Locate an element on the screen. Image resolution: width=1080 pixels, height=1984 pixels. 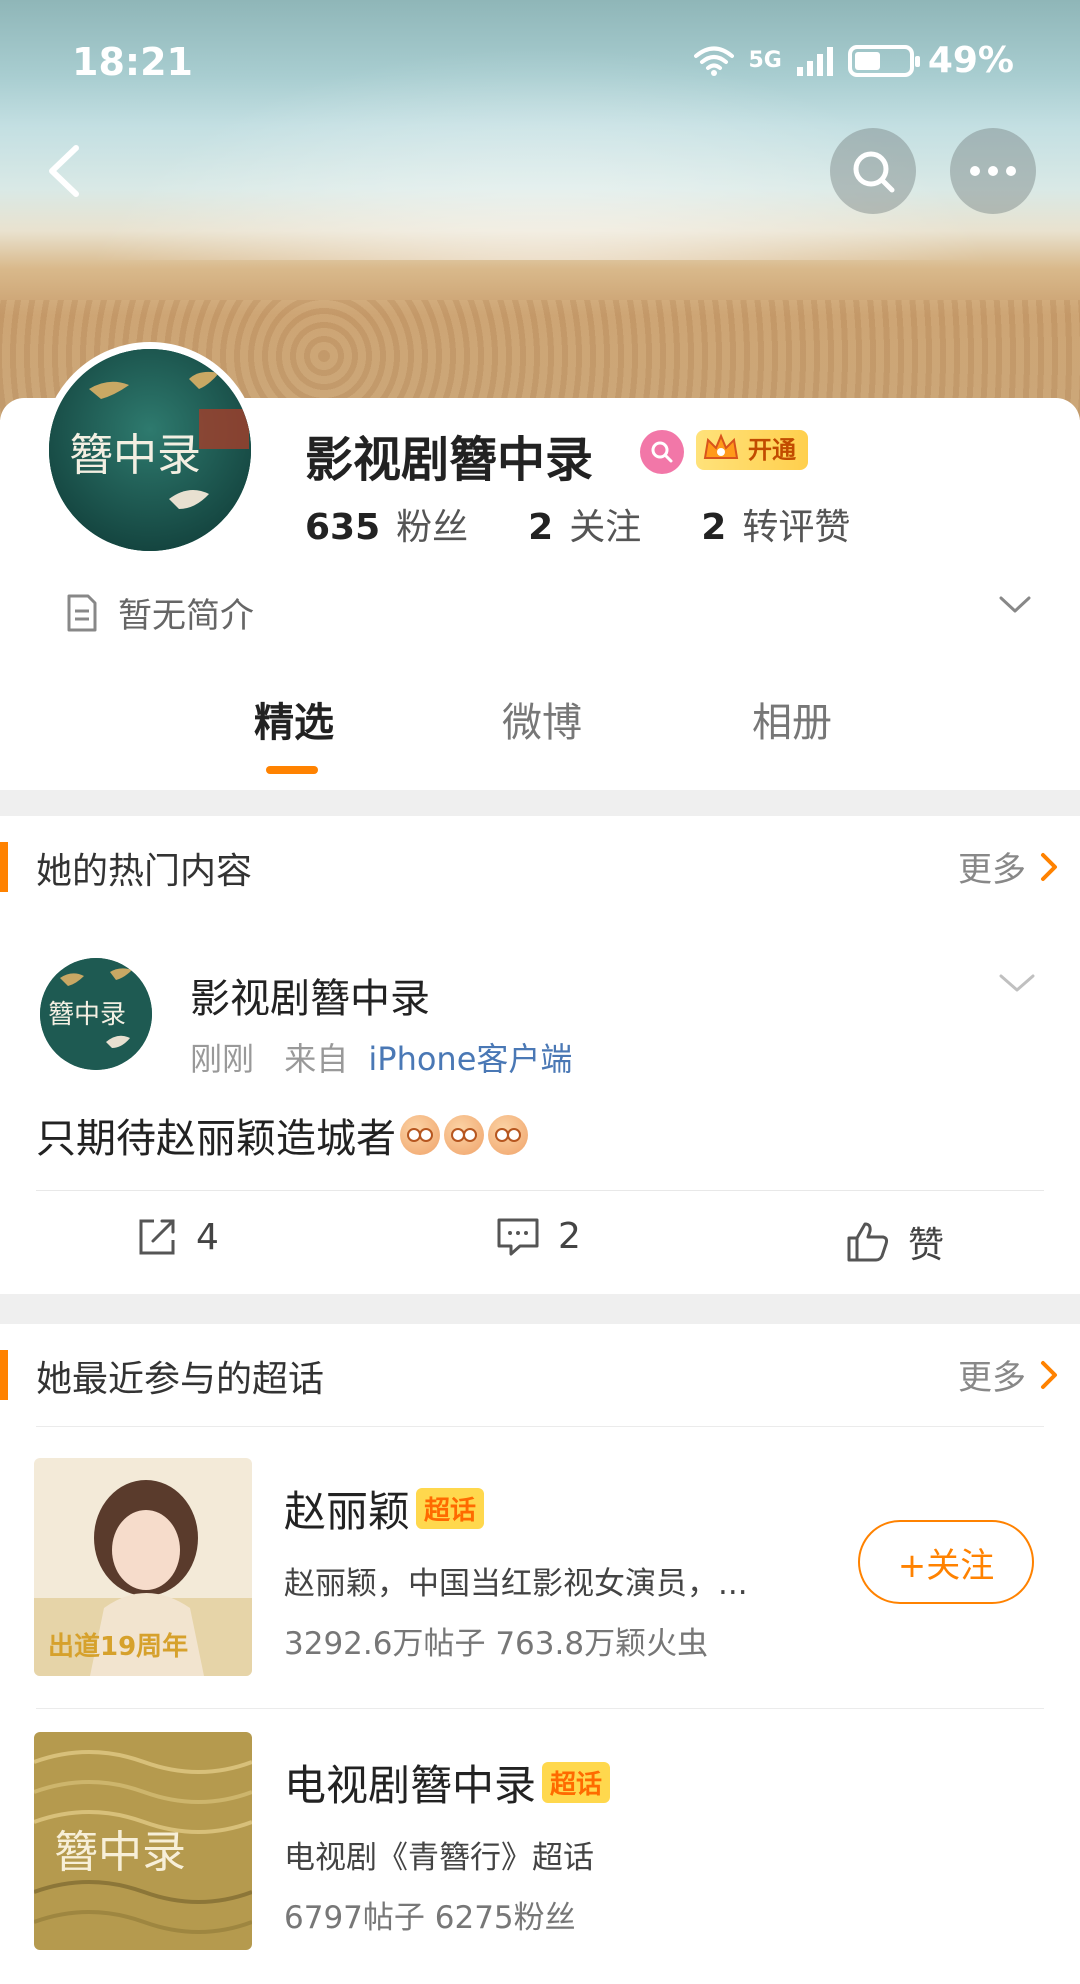
more-button is located at coordinates (993, 171).